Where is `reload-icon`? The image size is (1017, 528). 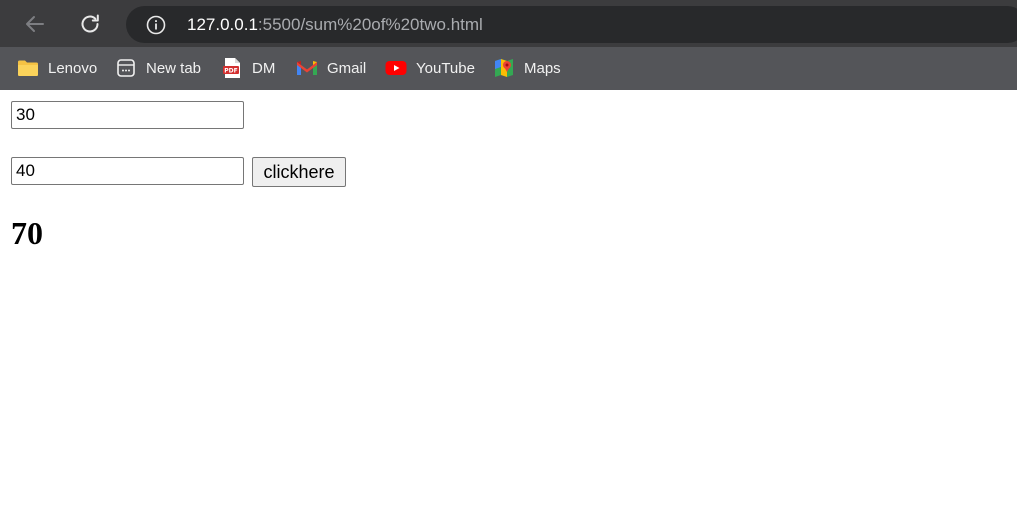
reload-icon is located at coordinates (90, 23).